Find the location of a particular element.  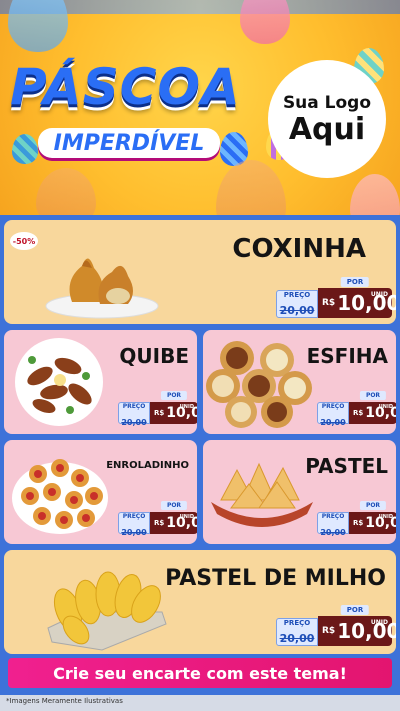

product-name: ESFIHA is located at coordinates (347, 356).